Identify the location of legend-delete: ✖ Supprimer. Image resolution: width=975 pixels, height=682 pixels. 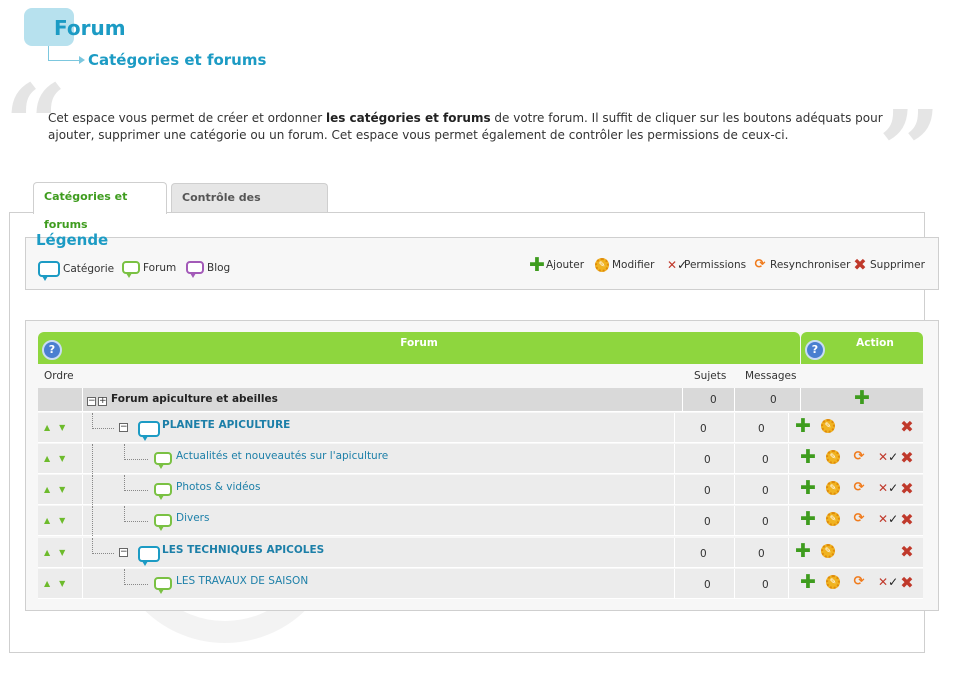
(889, 264).